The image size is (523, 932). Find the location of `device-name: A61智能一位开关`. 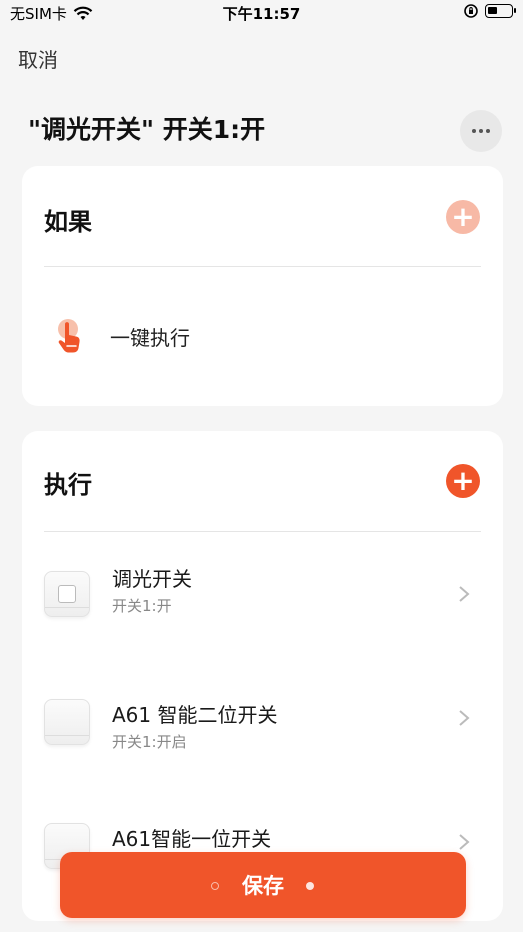

device-name: A61智能一位开关 is located at coordinates (192, 839).